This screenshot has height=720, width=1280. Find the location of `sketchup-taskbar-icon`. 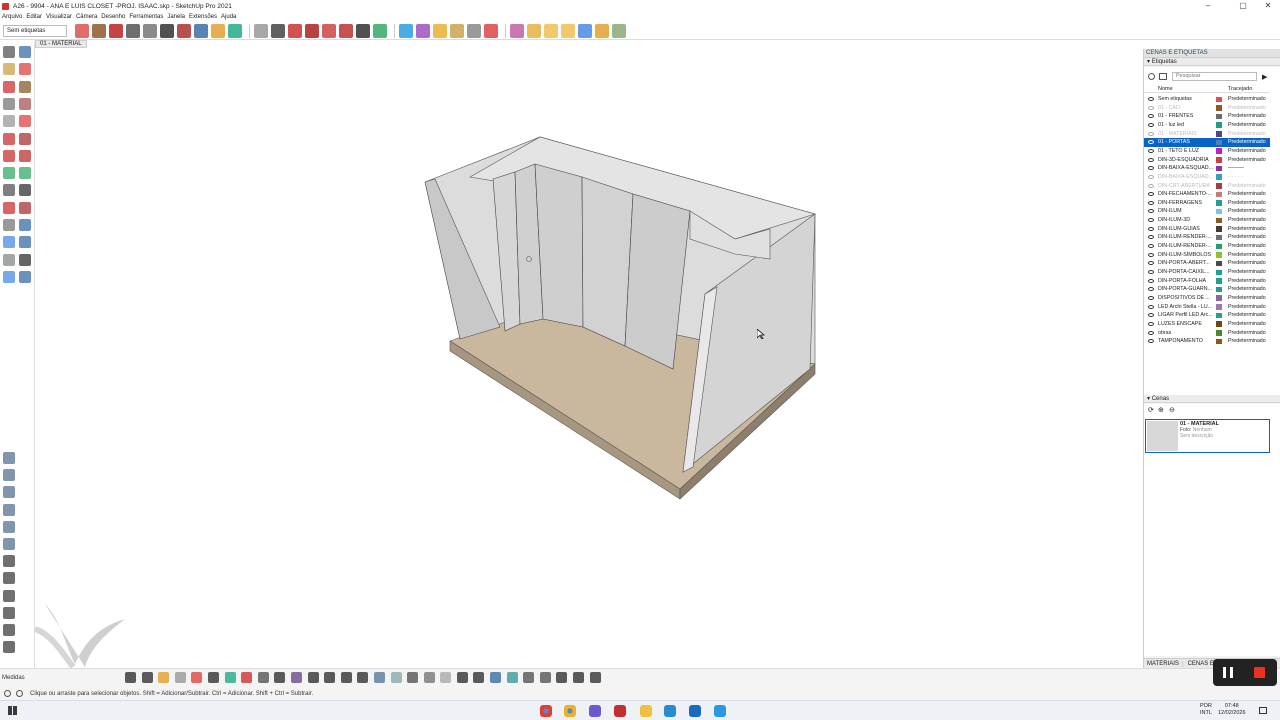

sketchup-taskbar-icon is located at coordinates (695, 711).